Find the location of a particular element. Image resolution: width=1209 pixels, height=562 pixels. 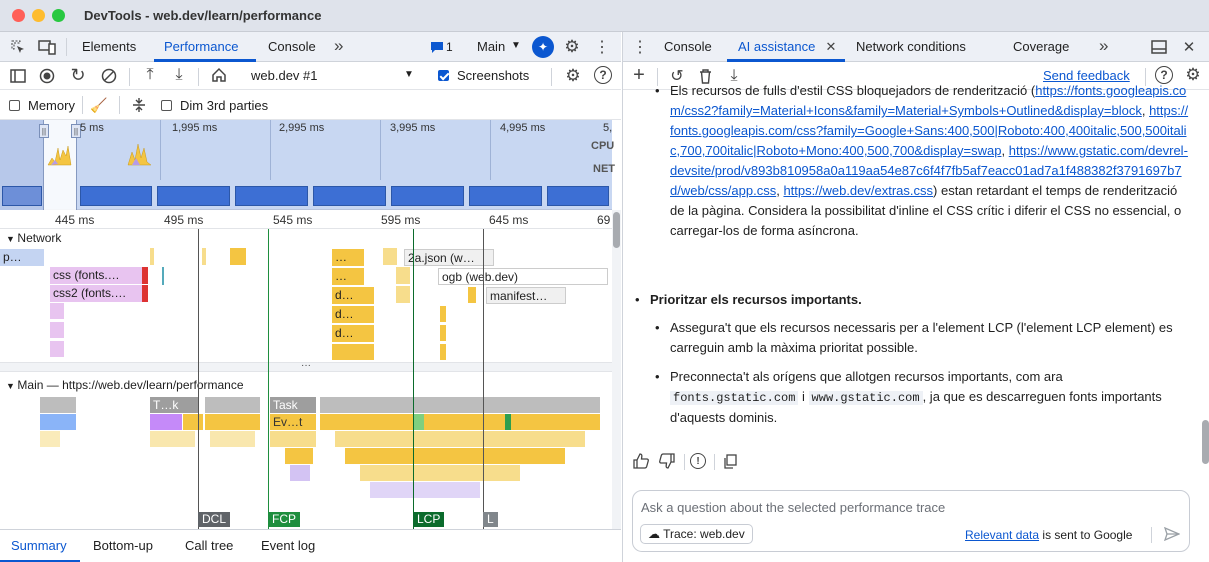

toggle-sidebar-icon is located at coordinates (18, 76).